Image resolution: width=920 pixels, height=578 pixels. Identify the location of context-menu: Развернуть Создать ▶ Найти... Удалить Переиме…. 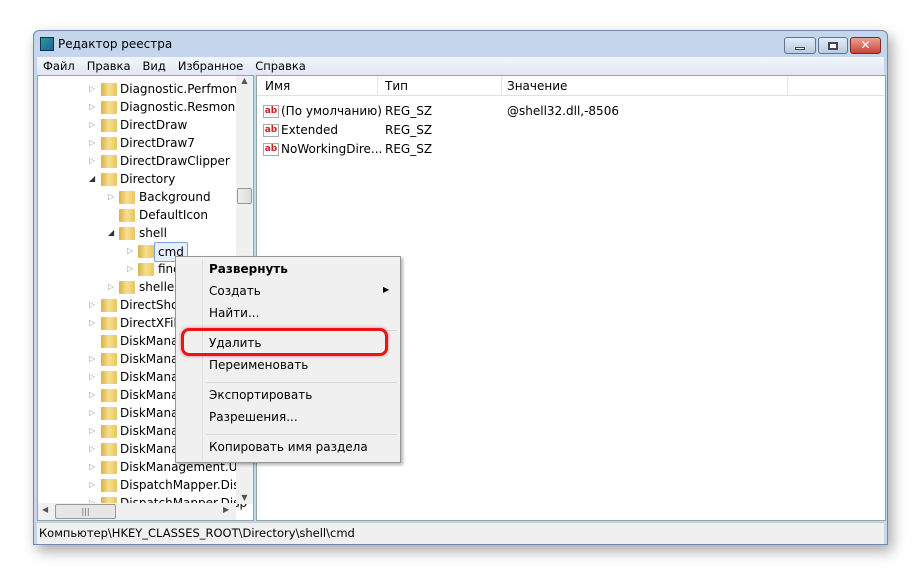
(288, 359).